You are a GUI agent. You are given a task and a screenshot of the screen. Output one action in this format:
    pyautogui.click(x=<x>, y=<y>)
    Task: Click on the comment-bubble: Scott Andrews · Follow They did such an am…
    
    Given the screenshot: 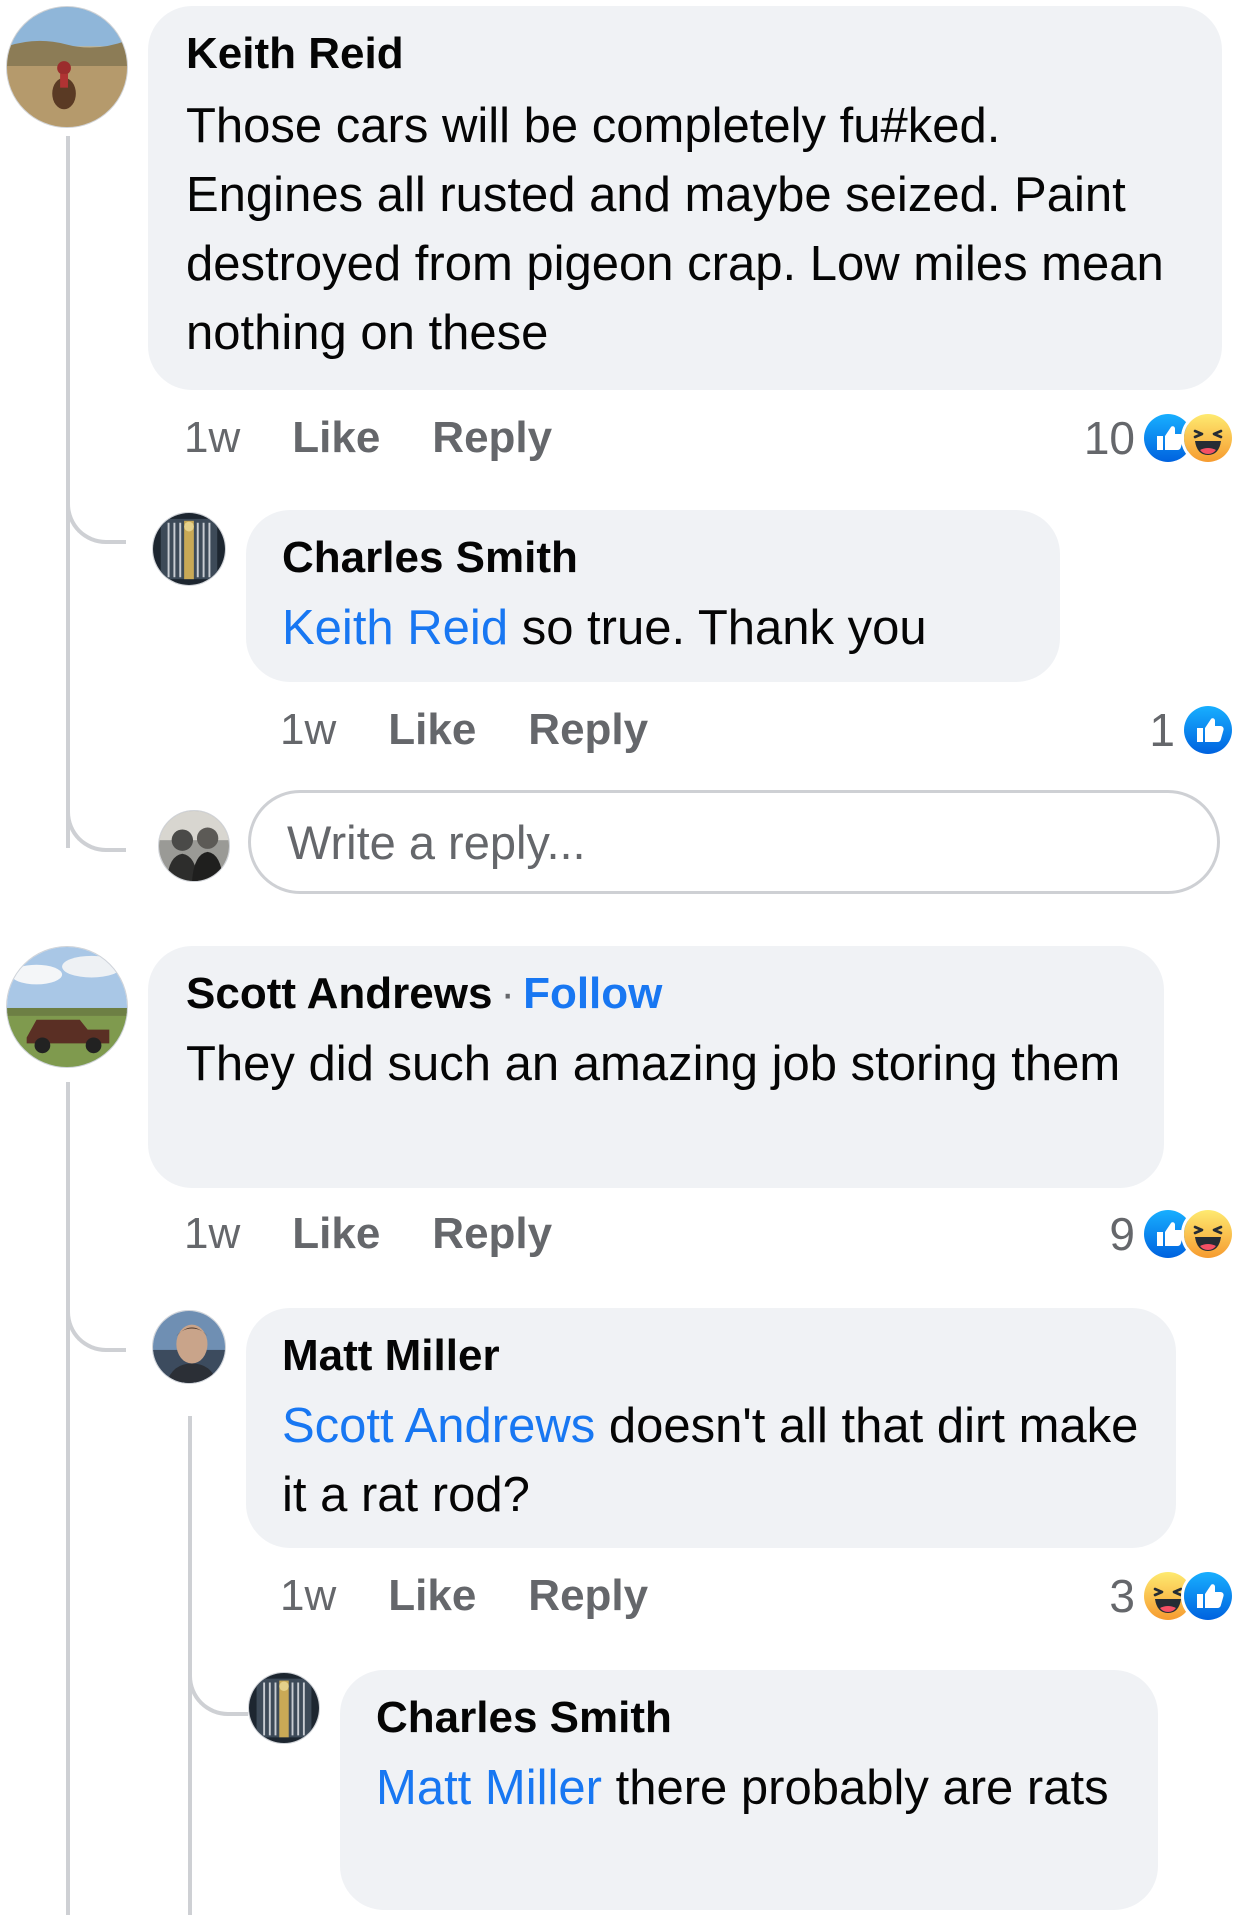 What is the action you would take?
    pyautogui.click(x=656, y=1067)
    